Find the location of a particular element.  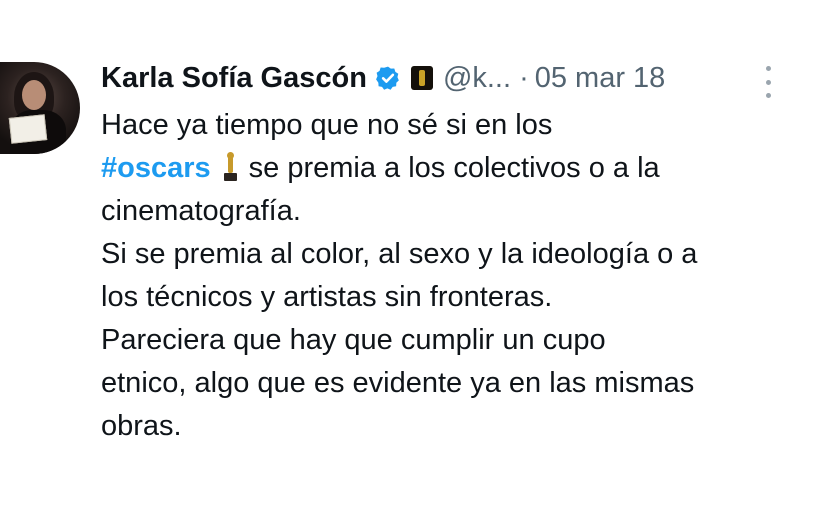

tweet-header: Karla Sofía Gascón @k... · 05 mar 18 is located at coordinates (383, 78).